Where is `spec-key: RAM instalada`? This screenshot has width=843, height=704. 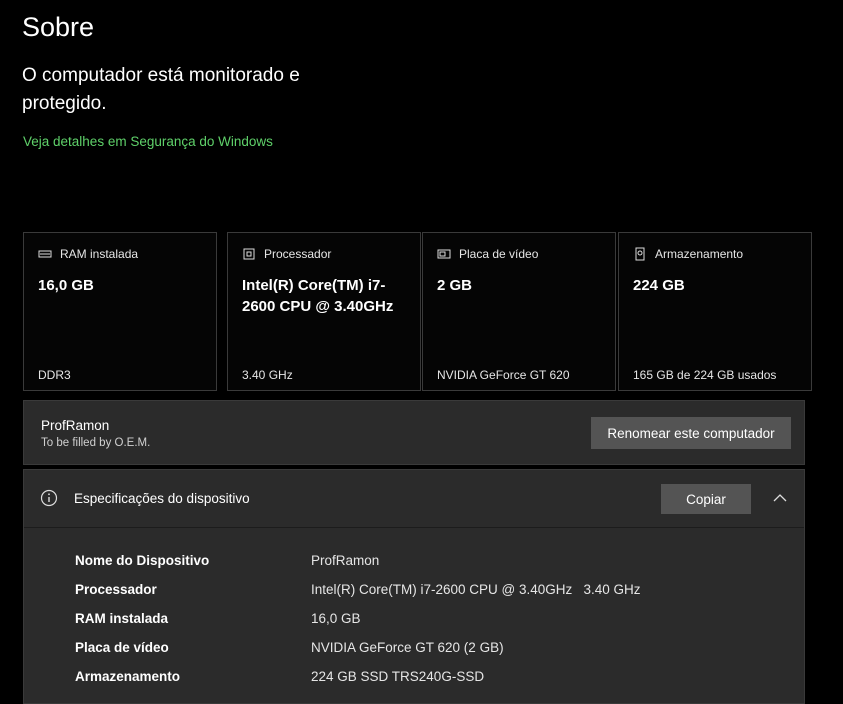 spec-key: RAM instalada is located at coordinates (122, 618).